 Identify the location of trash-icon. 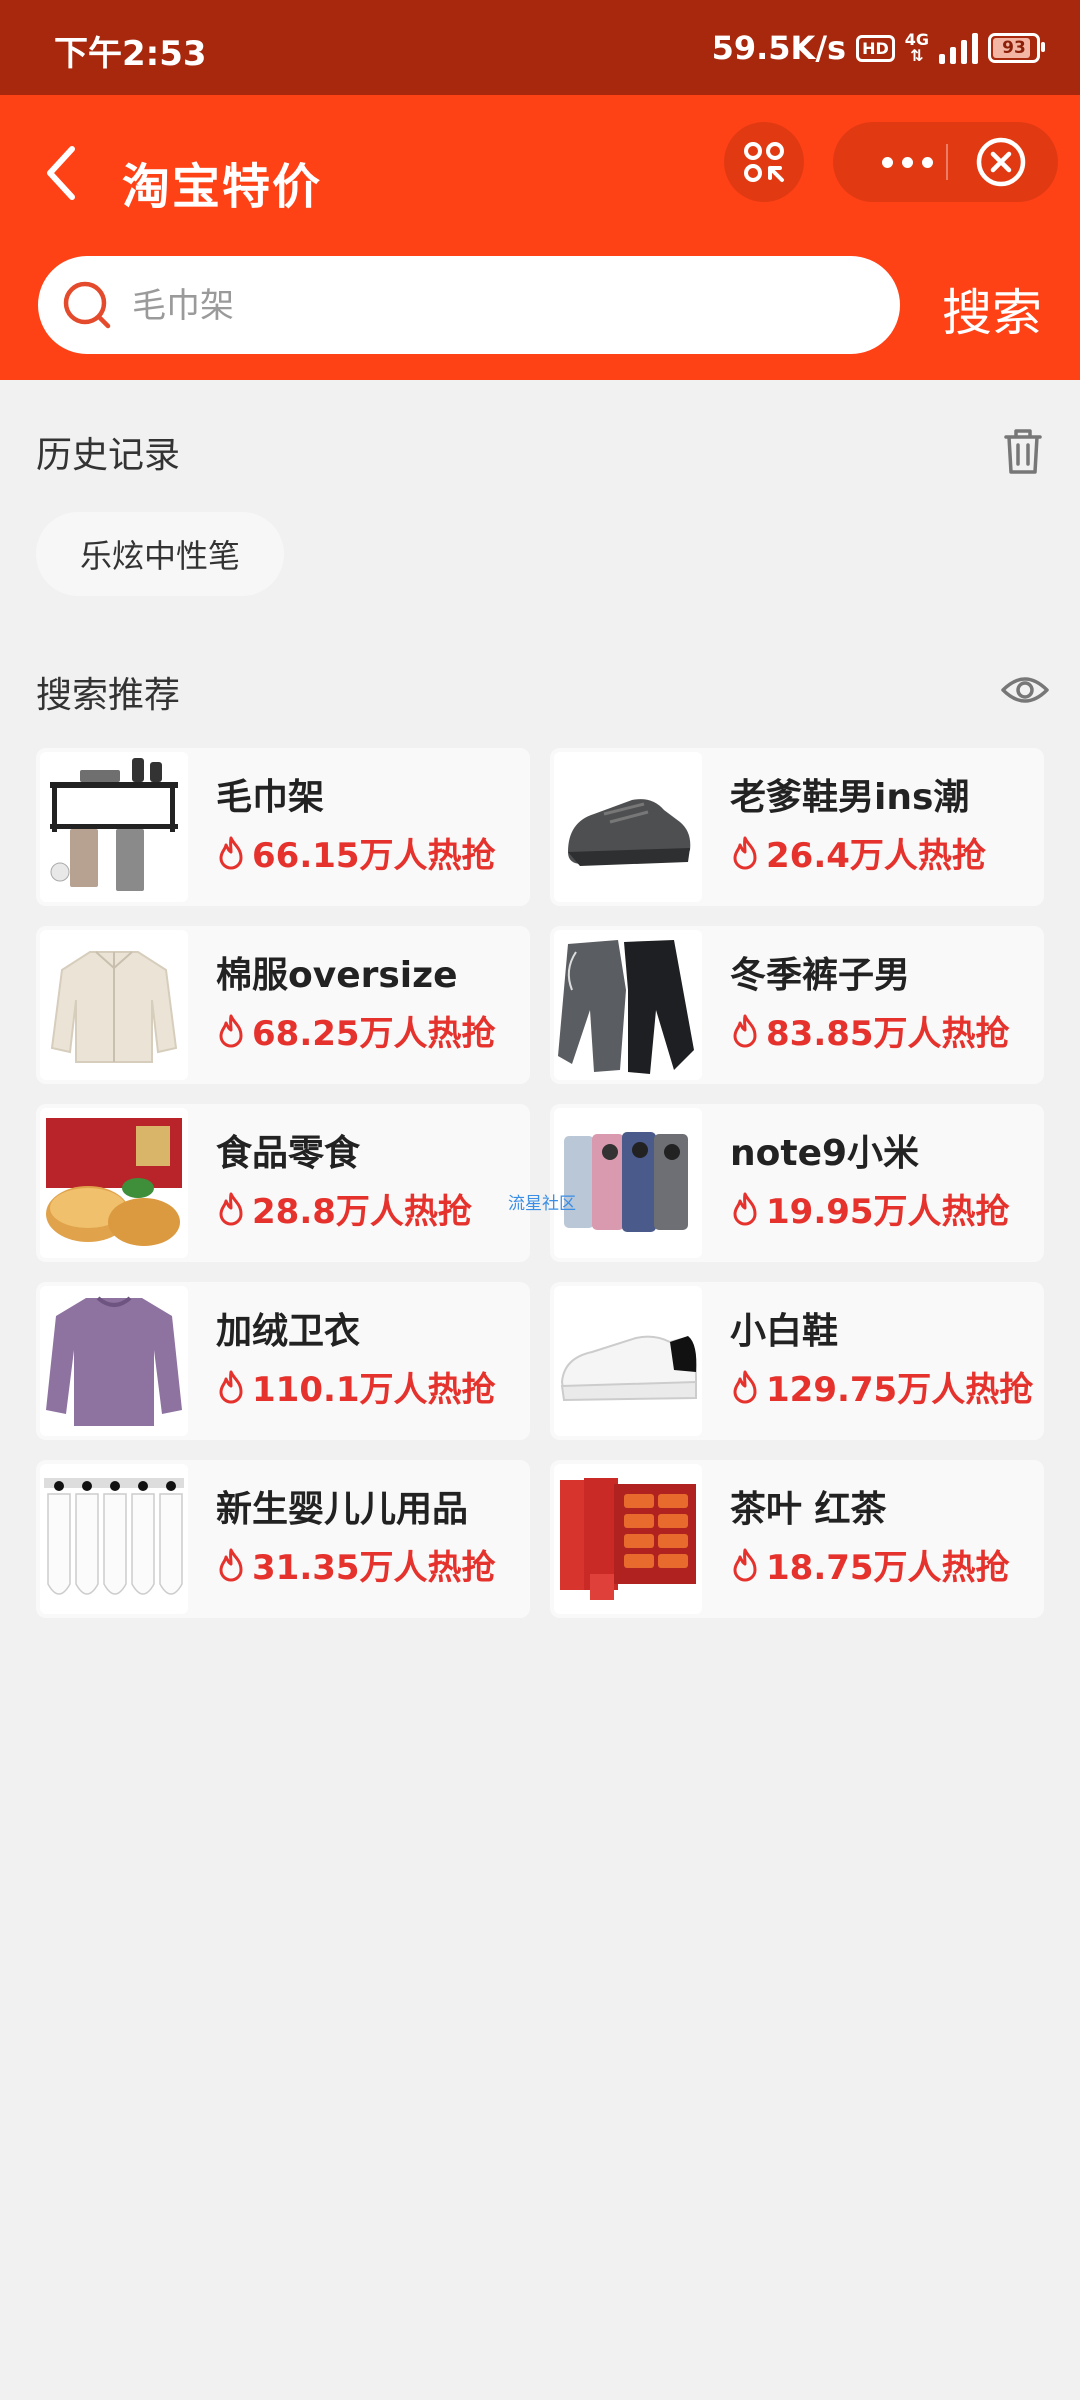
(1023, 451).